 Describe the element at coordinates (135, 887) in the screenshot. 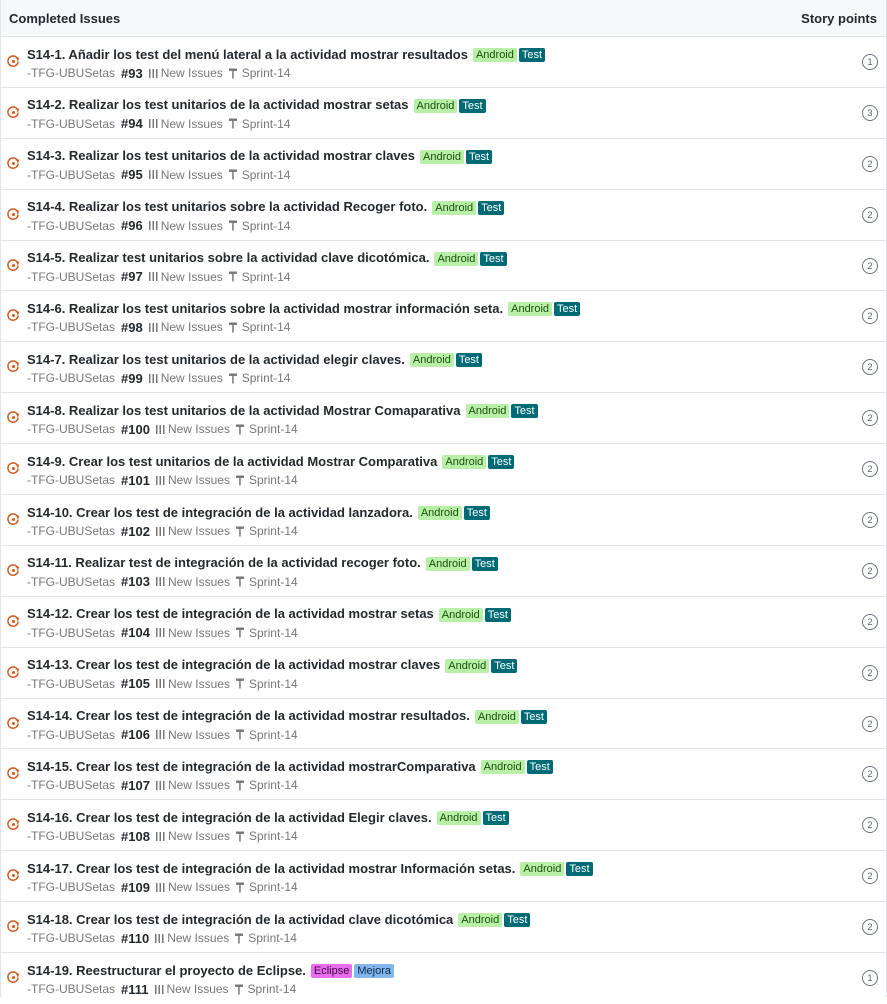

I see `issue-number: #109` at that location.